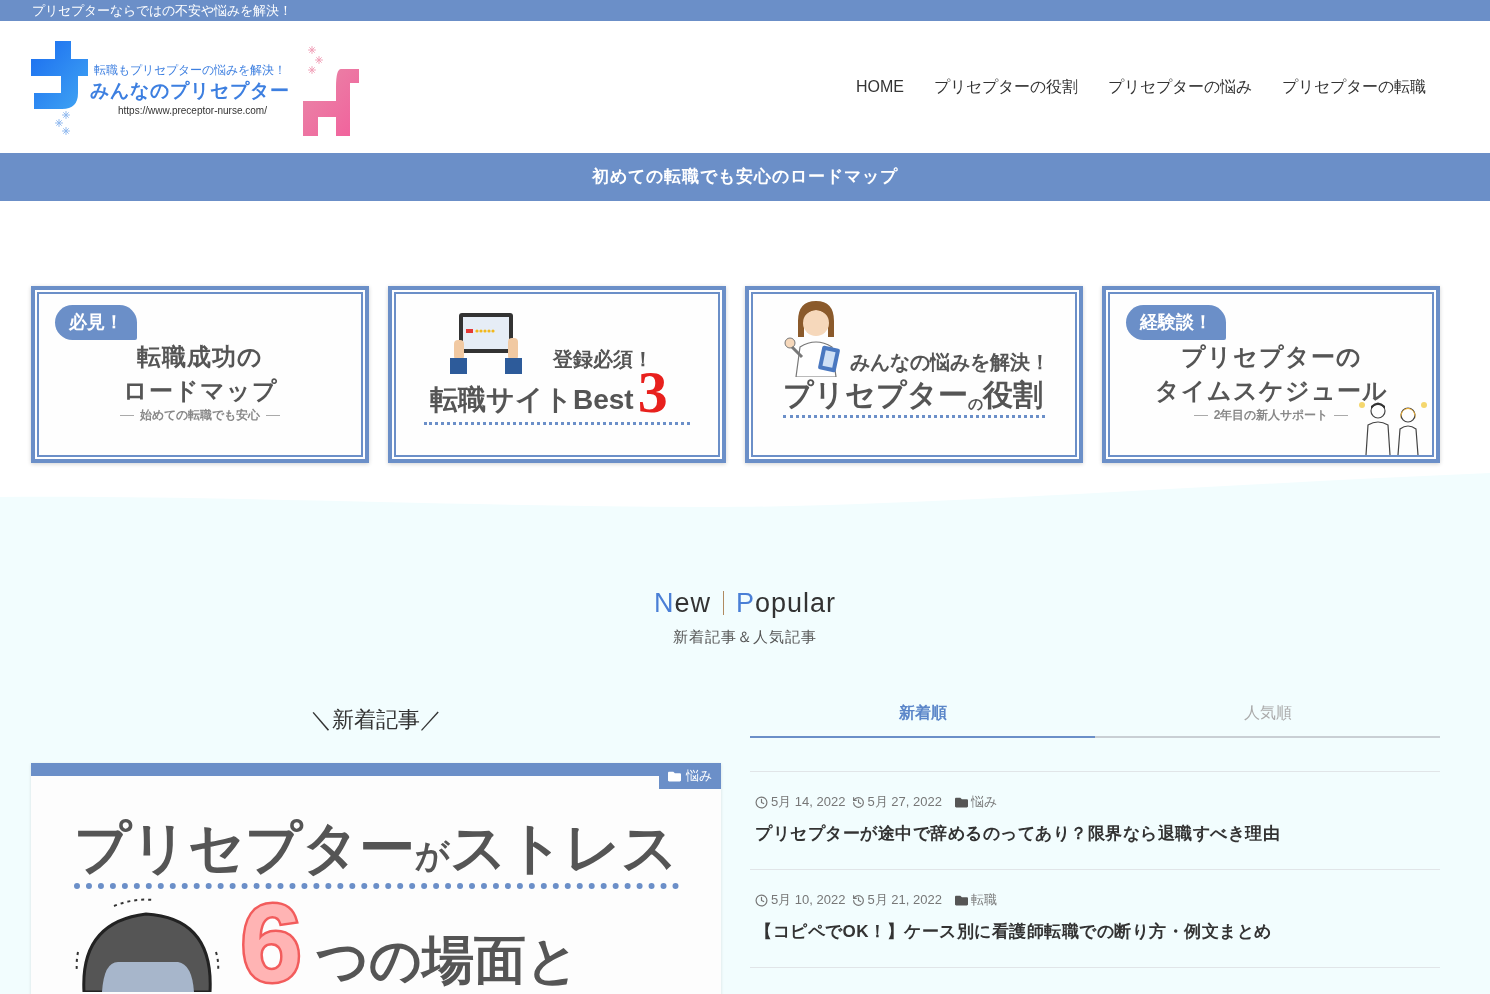 Image resolution: width=1490 pixels, height=994 pixels. Describe the element at coordinates (190, 90) in the screenshot. I see `logo-name: みんなのプリセプター` at that location.